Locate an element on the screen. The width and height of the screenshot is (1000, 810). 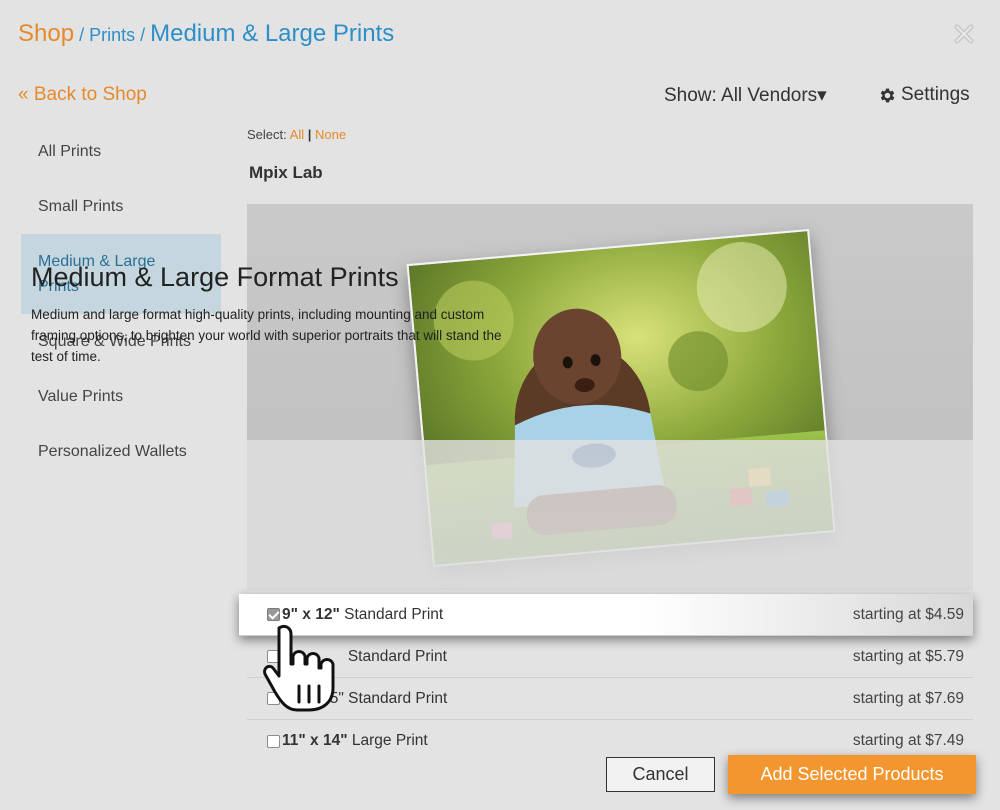
banner-overlay is located at coordinates (610, 515).